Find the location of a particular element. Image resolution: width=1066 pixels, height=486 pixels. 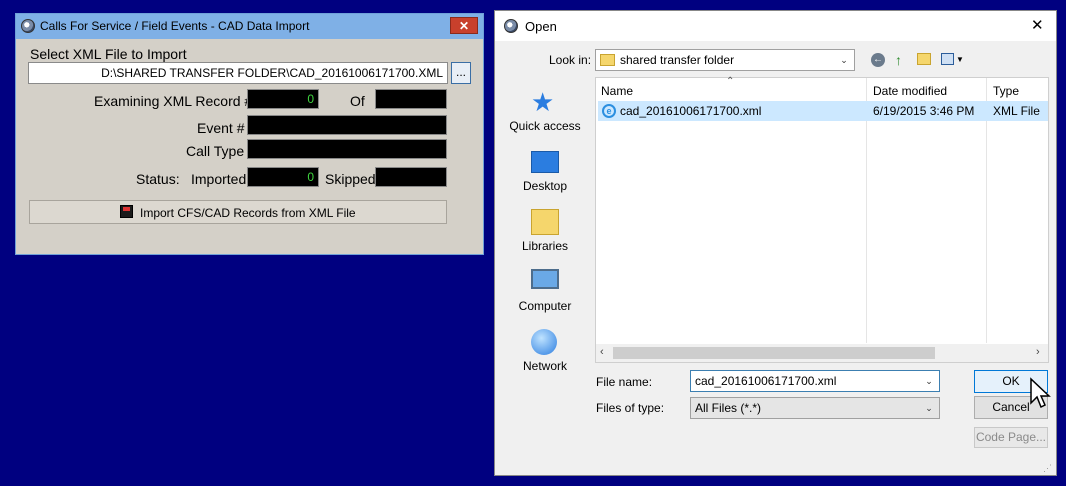

file-date-cell: 6/19/2015 3:46 PM is located at coordinates (924, 111).